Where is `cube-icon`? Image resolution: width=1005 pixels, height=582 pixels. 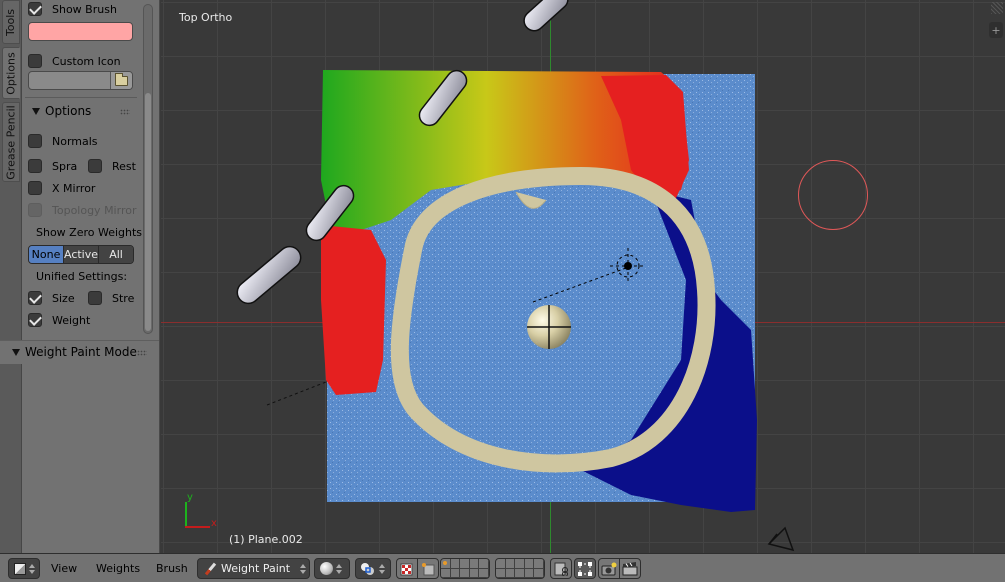
cube-icon is located at coordinates (20, 568).